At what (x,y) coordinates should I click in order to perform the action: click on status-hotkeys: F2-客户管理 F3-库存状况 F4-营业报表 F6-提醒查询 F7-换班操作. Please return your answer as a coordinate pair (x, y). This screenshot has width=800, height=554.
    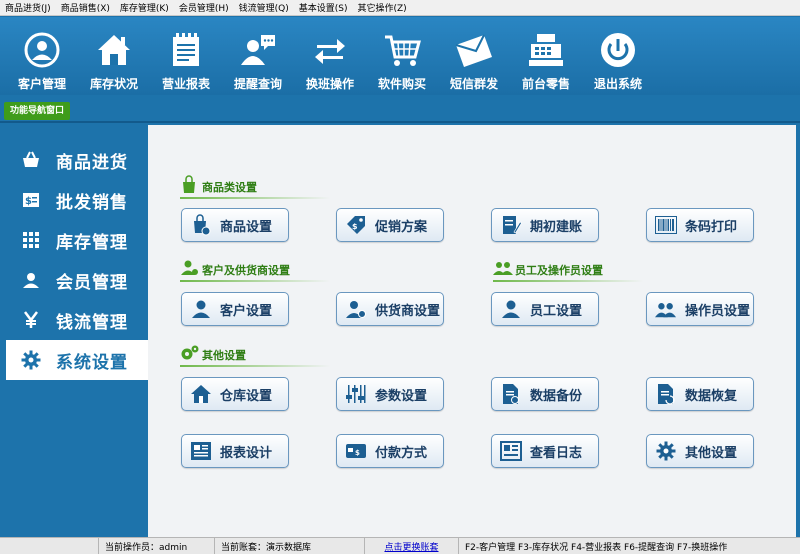
    Looking at the image, I should click on (629, 546).